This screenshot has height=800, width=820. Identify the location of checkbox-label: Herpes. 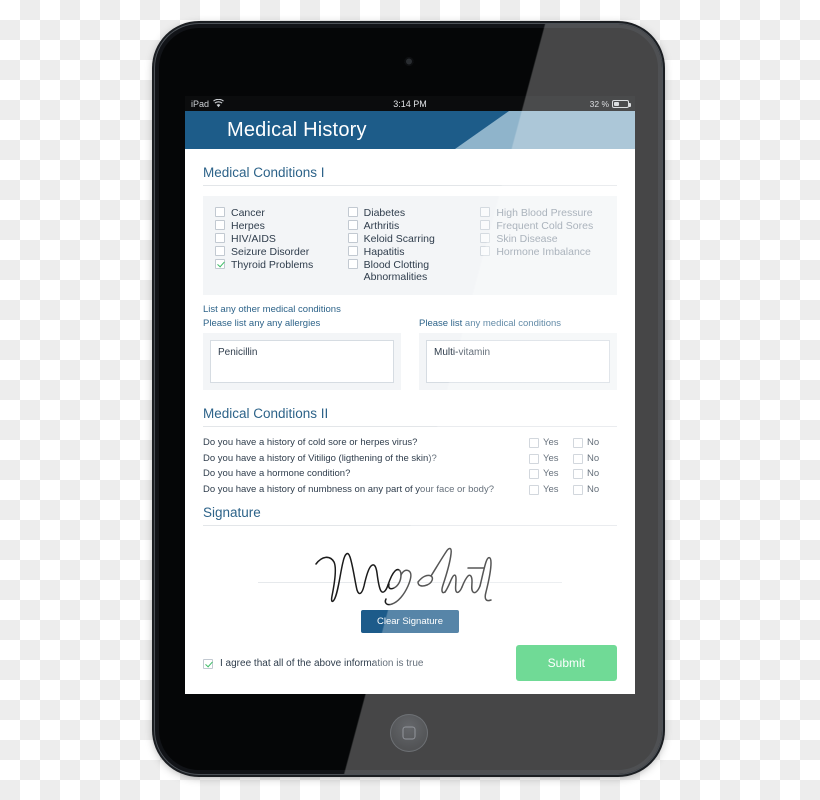
(248, 226).